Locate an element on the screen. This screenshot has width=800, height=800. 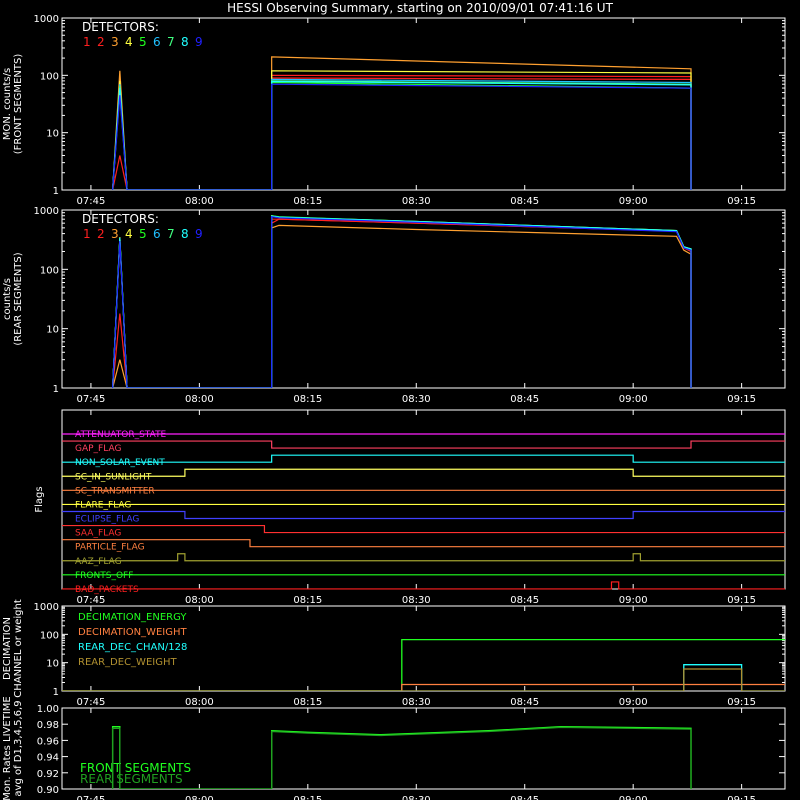
flag-label: AAZ_FLAG is located at coordinates (98, 562).